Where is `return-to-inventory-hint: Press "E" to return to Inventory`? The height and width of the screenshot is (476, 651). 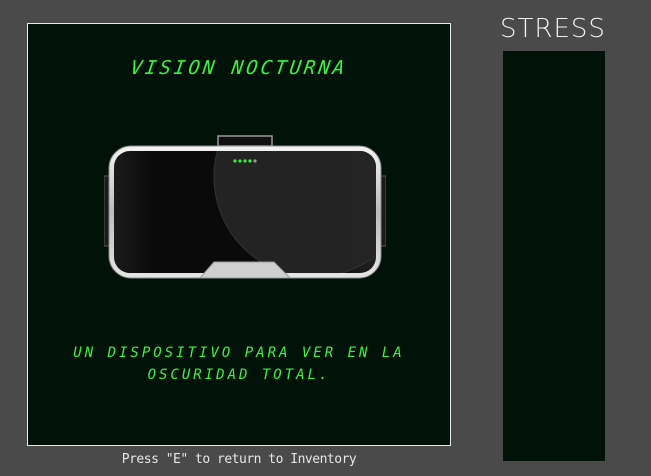 return-to-inventory-hint: Press "E" to return to Inventory is located at coordinates (239, 459).